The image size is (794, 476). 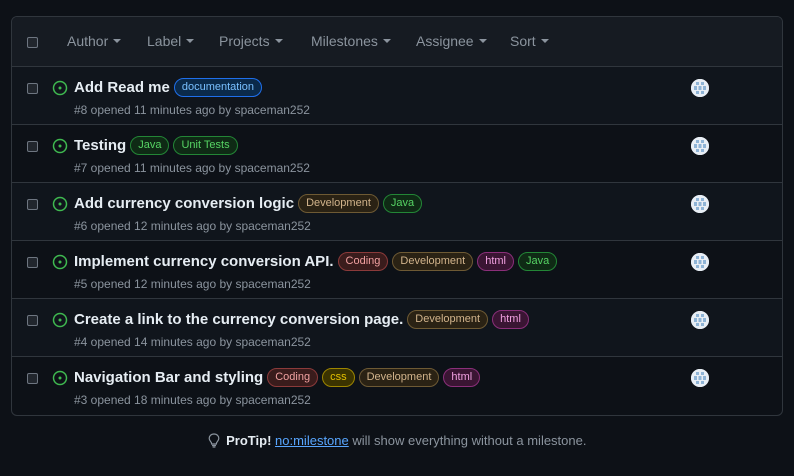 I want to click on sort-filter-label: Sort, so click(x=523, y=41).